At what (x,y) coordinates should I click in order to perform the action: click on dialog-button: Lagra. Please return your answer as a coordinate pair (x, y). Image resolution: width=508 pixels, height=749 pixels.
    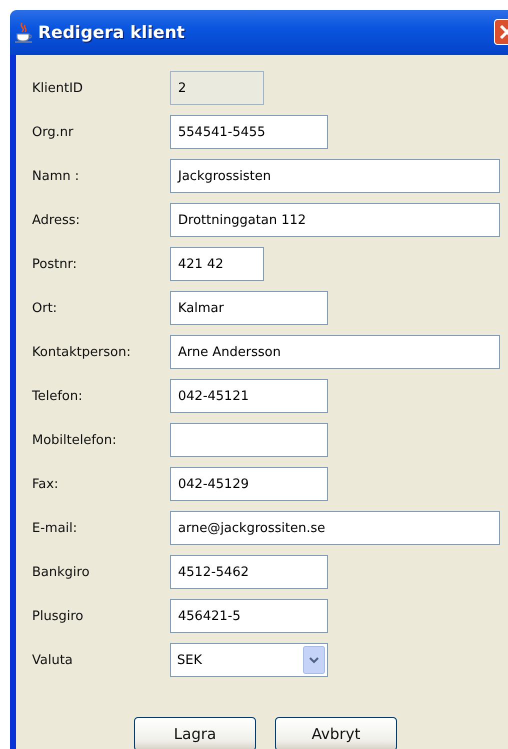
    Looking at the image, I should click on (195, 733).